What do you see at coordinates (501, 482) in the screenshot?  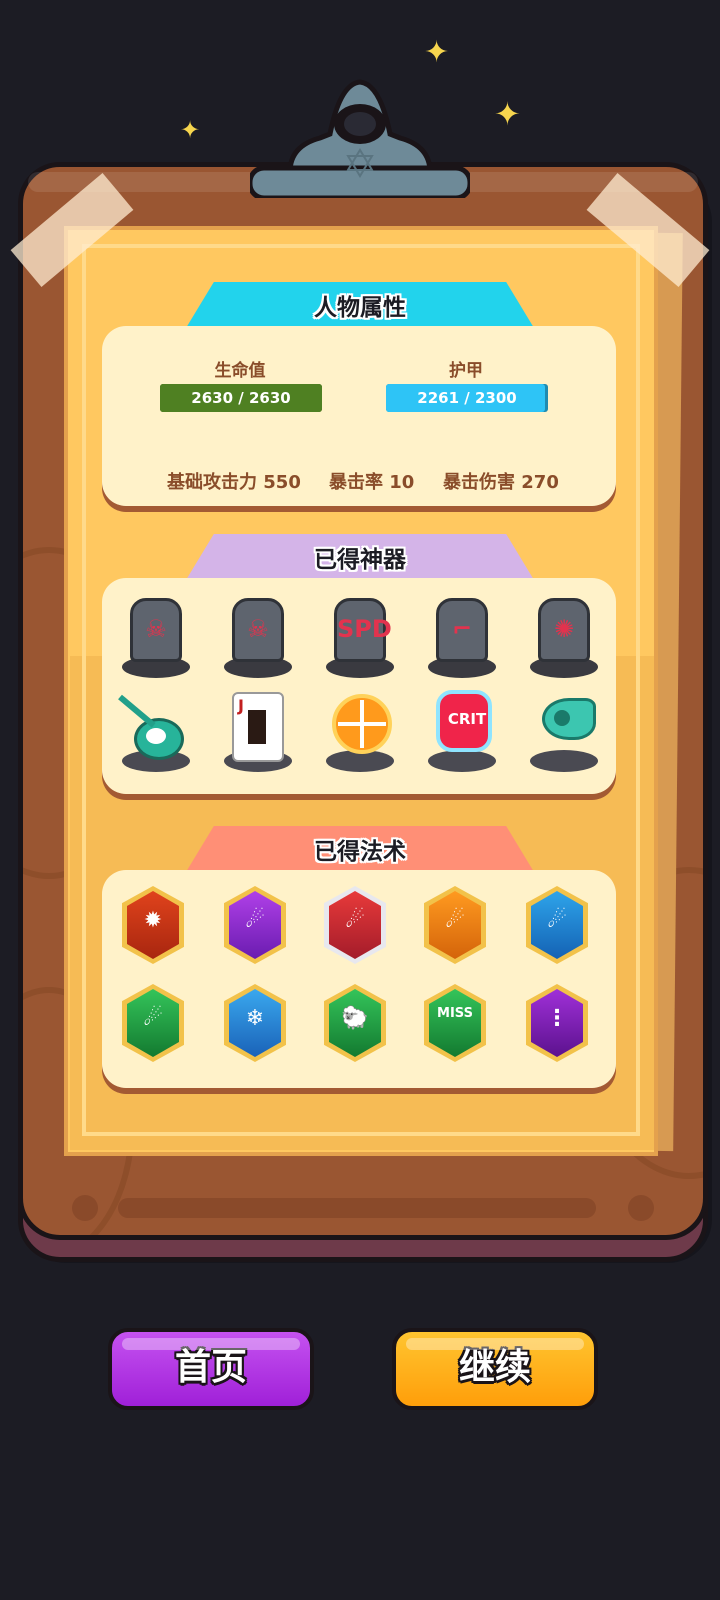 I see `crit-damage-stat: 暴击伤害 270` at bounding box center [501, 482].